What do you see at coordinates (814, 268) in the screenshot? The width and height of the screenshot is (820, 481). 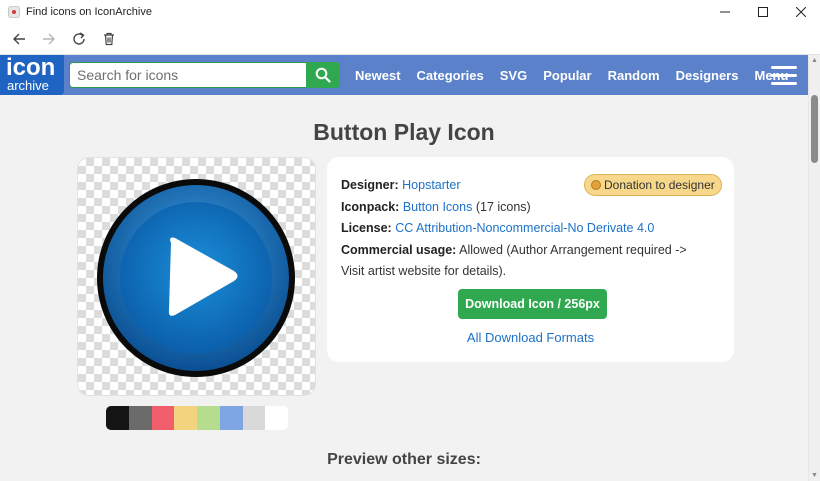 I see `page-scrollbar: ▲ ▼` at bounding box center [814, 268].